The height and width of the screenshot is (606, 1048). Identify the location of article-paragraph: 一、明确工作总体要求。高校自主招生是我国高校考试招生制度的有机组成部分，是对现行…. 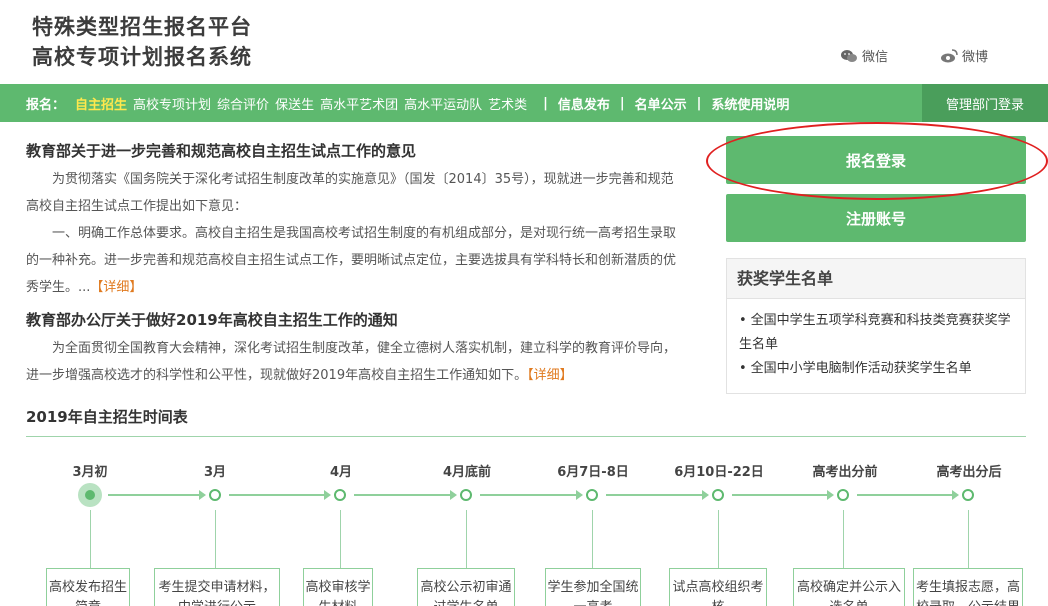
(351, 260).